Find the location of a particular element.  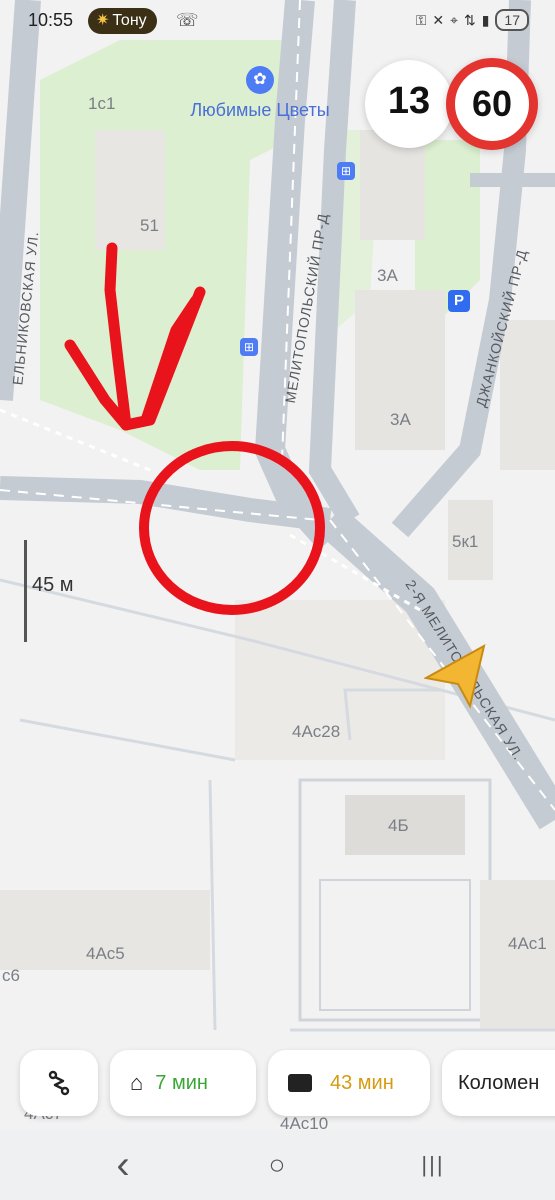

home-button: ○ is located at coordinates (277, 1165).